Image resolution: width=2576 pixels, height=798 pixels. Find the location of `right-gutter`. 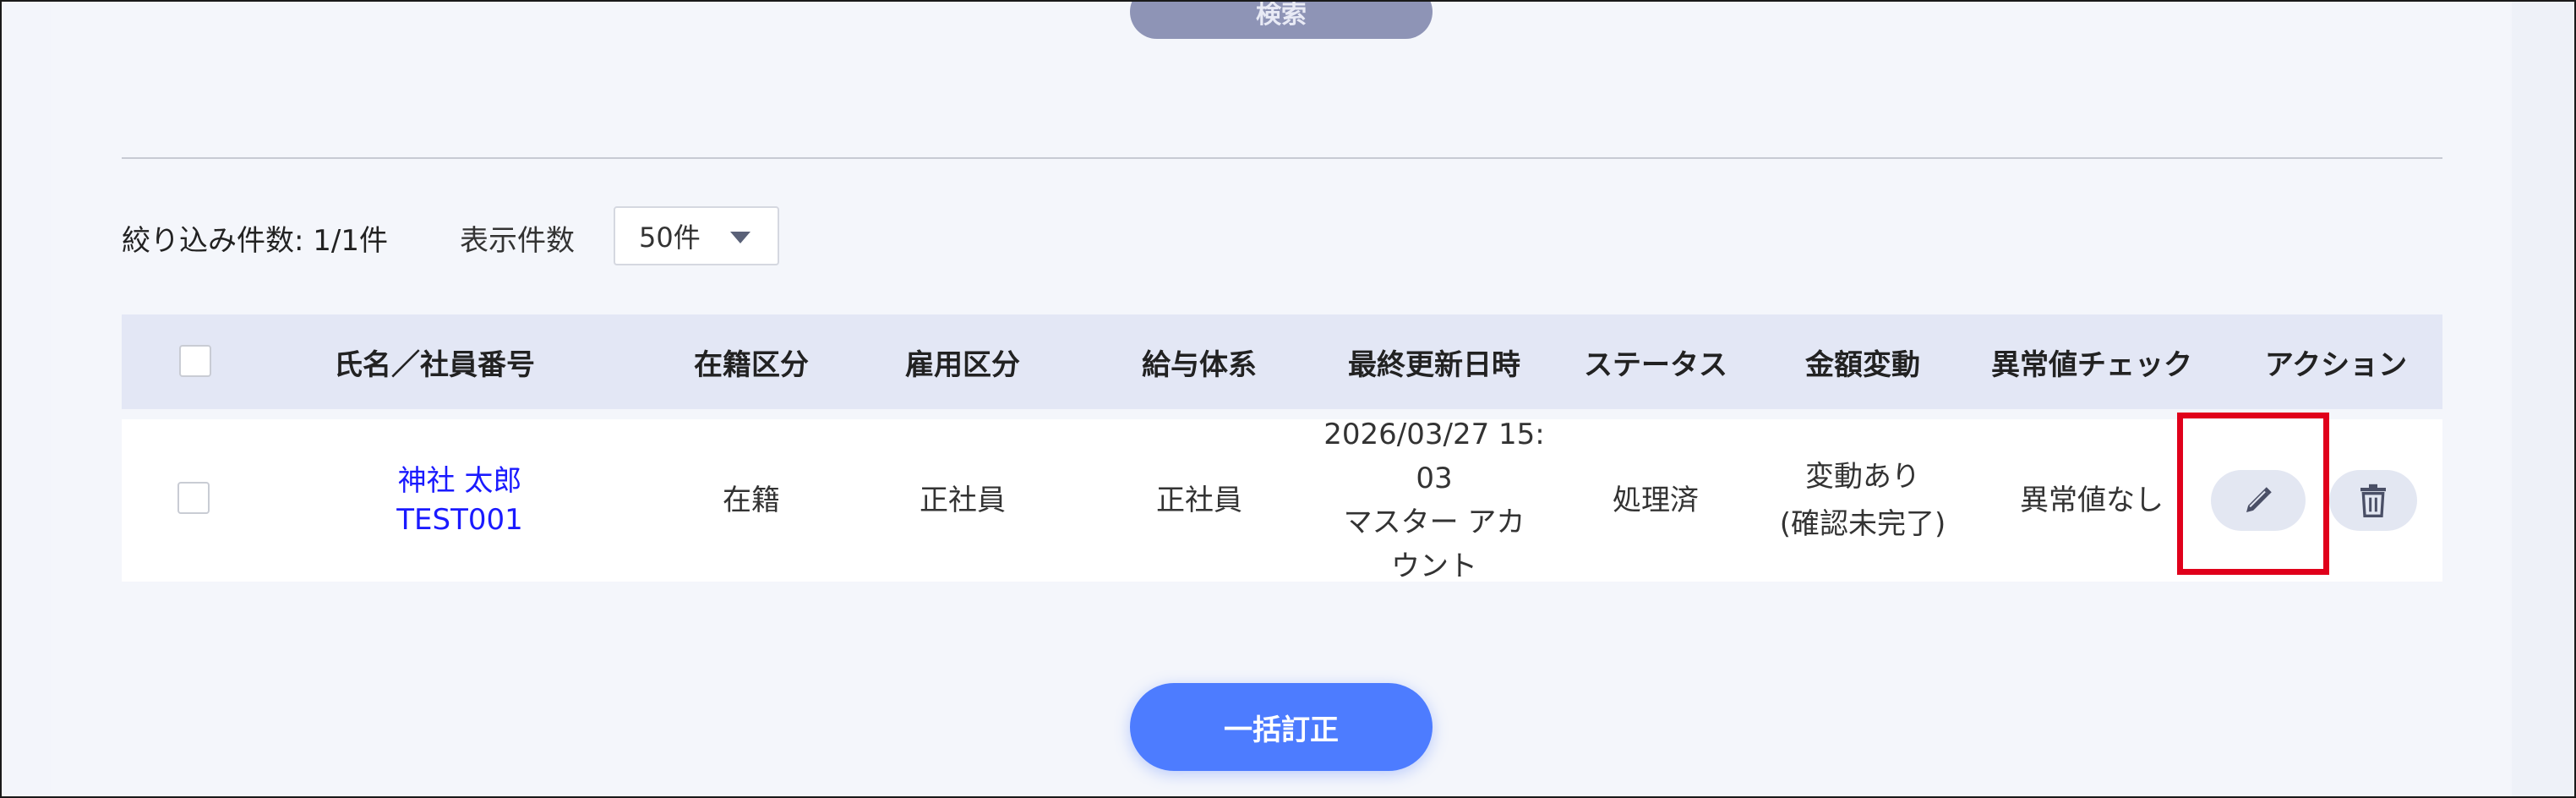

right-gutter is located at coordinates (2543, 399).